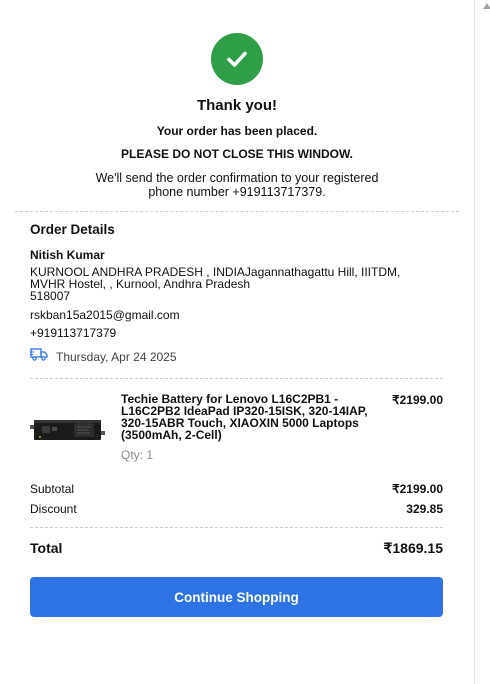 The image size is (490, 684). Describe the element at coordinates (424, 509) in the screenshot. I see `discount-value: 329.85` at that location.